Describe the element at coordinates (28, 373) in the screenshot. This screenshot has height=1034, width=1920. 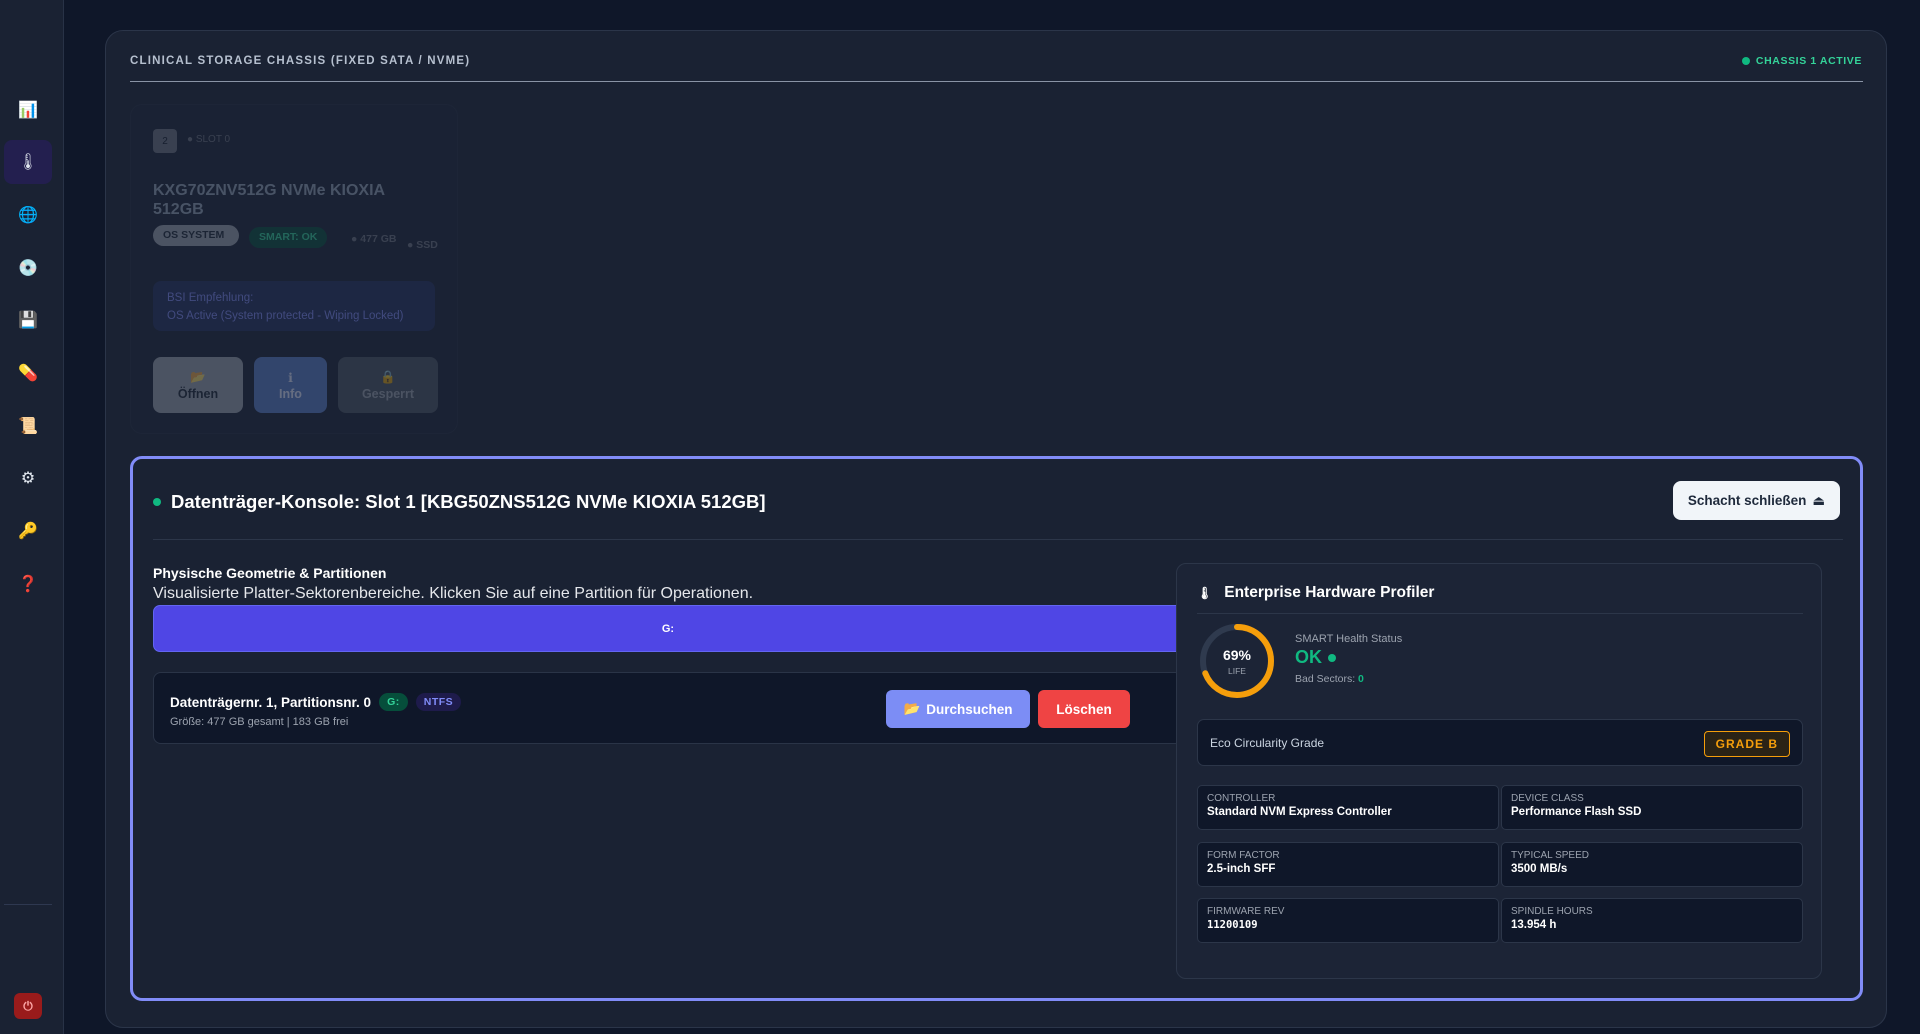
I see `pill-icon: 💊` at that location.